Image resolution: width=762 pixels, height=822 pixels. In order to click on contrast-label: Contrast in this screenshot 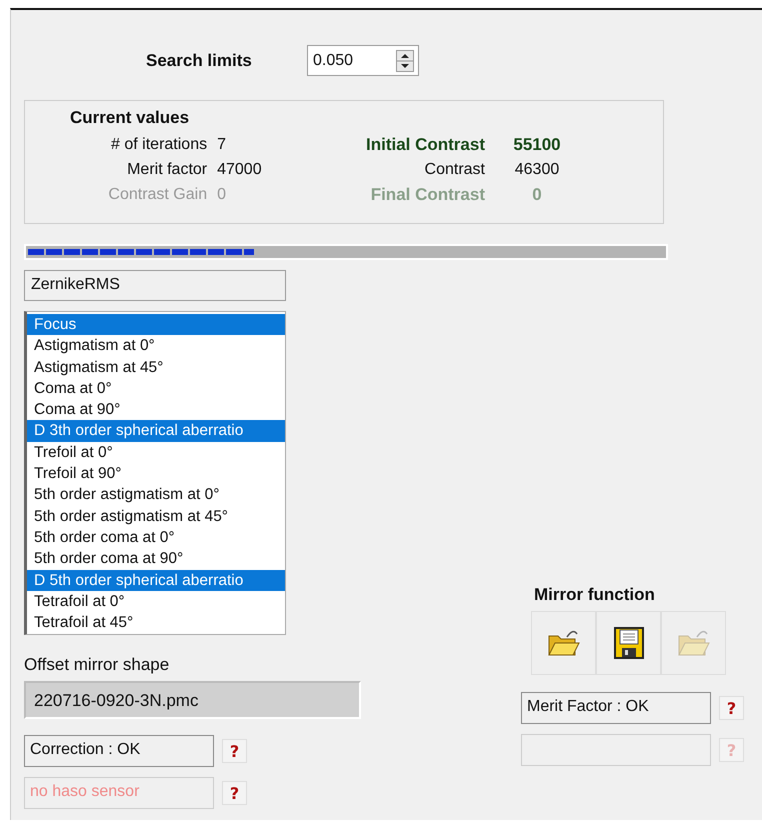, I will do `click(454, 170)`.